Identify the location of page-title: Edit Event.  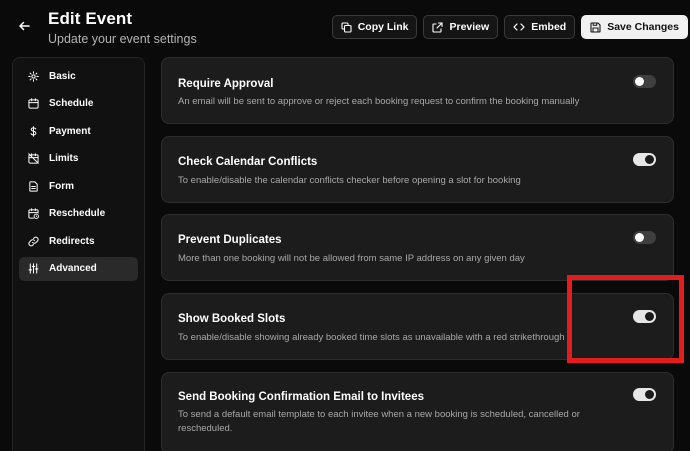
(90, 18).